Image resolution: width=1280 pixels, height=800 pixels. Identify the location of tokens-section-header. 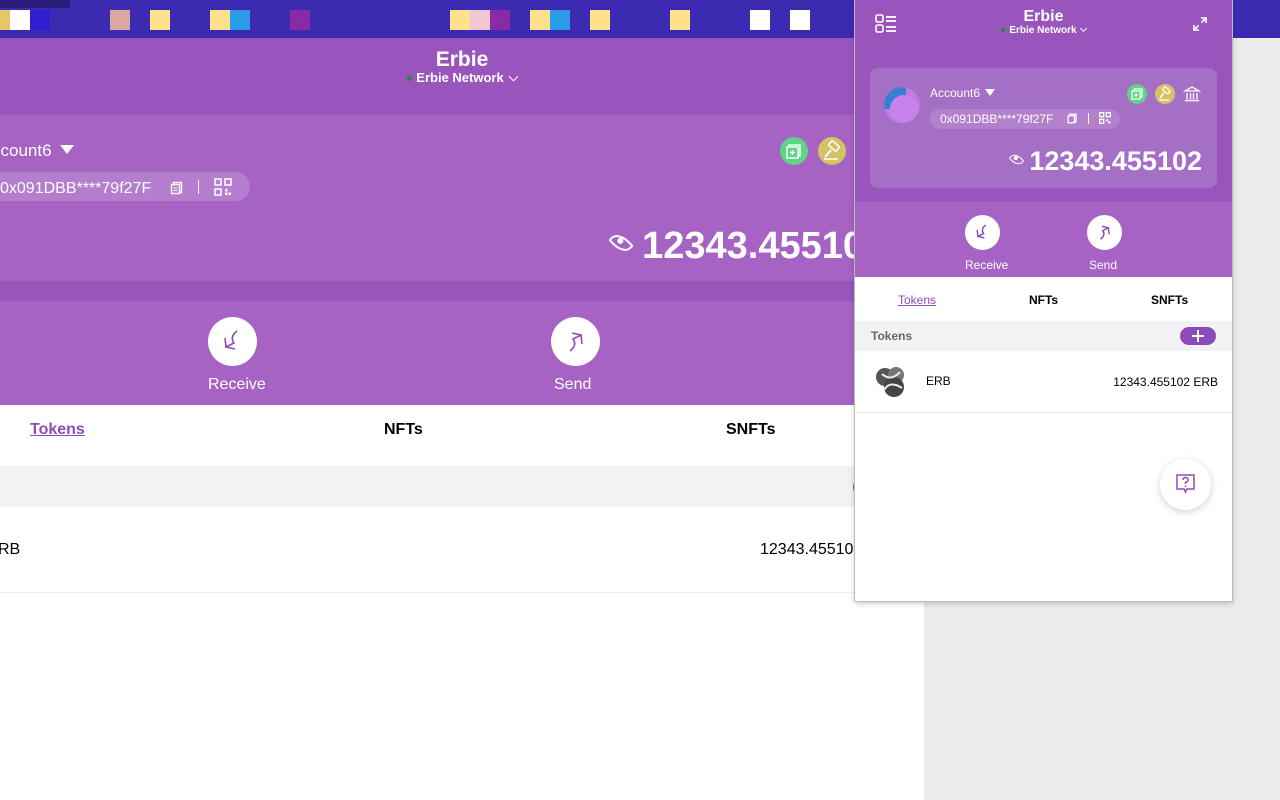
(462, 486).